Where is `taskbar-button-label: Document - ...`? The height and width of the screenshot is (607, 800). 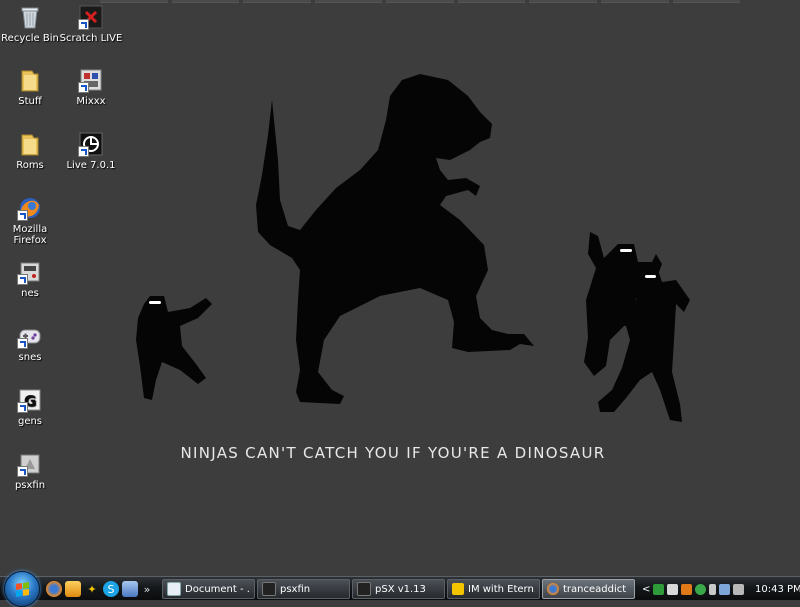
taskbar-button-label: Document - ... is located at coordinates (217, 589).